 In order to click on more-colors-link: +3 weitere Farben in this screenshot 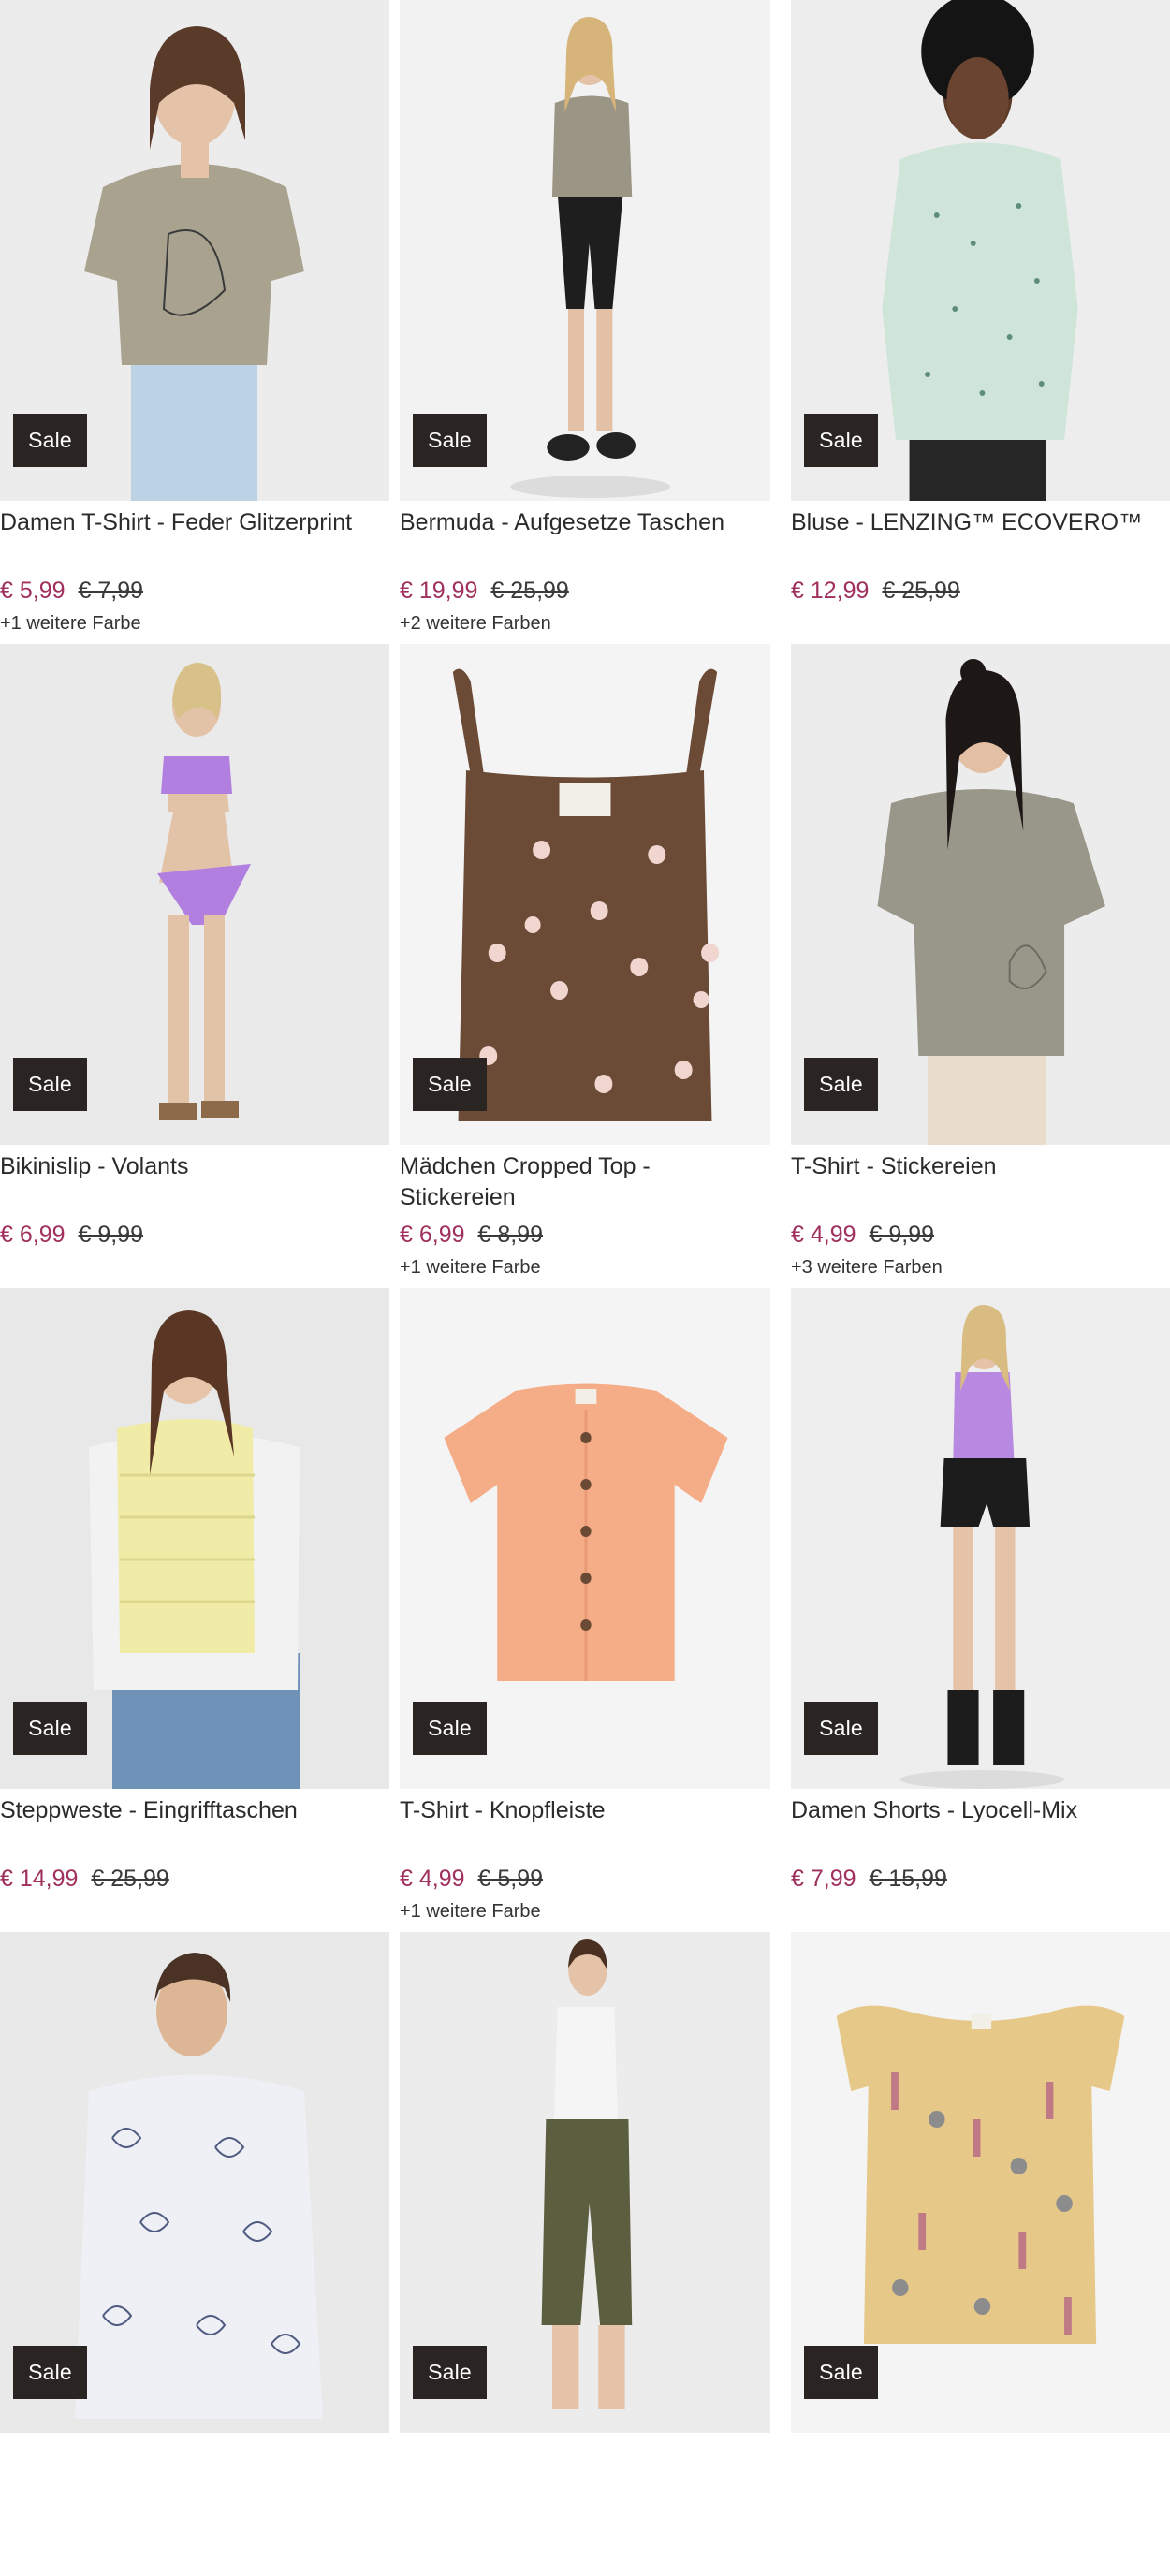, I will do `click(867, 1267)`.